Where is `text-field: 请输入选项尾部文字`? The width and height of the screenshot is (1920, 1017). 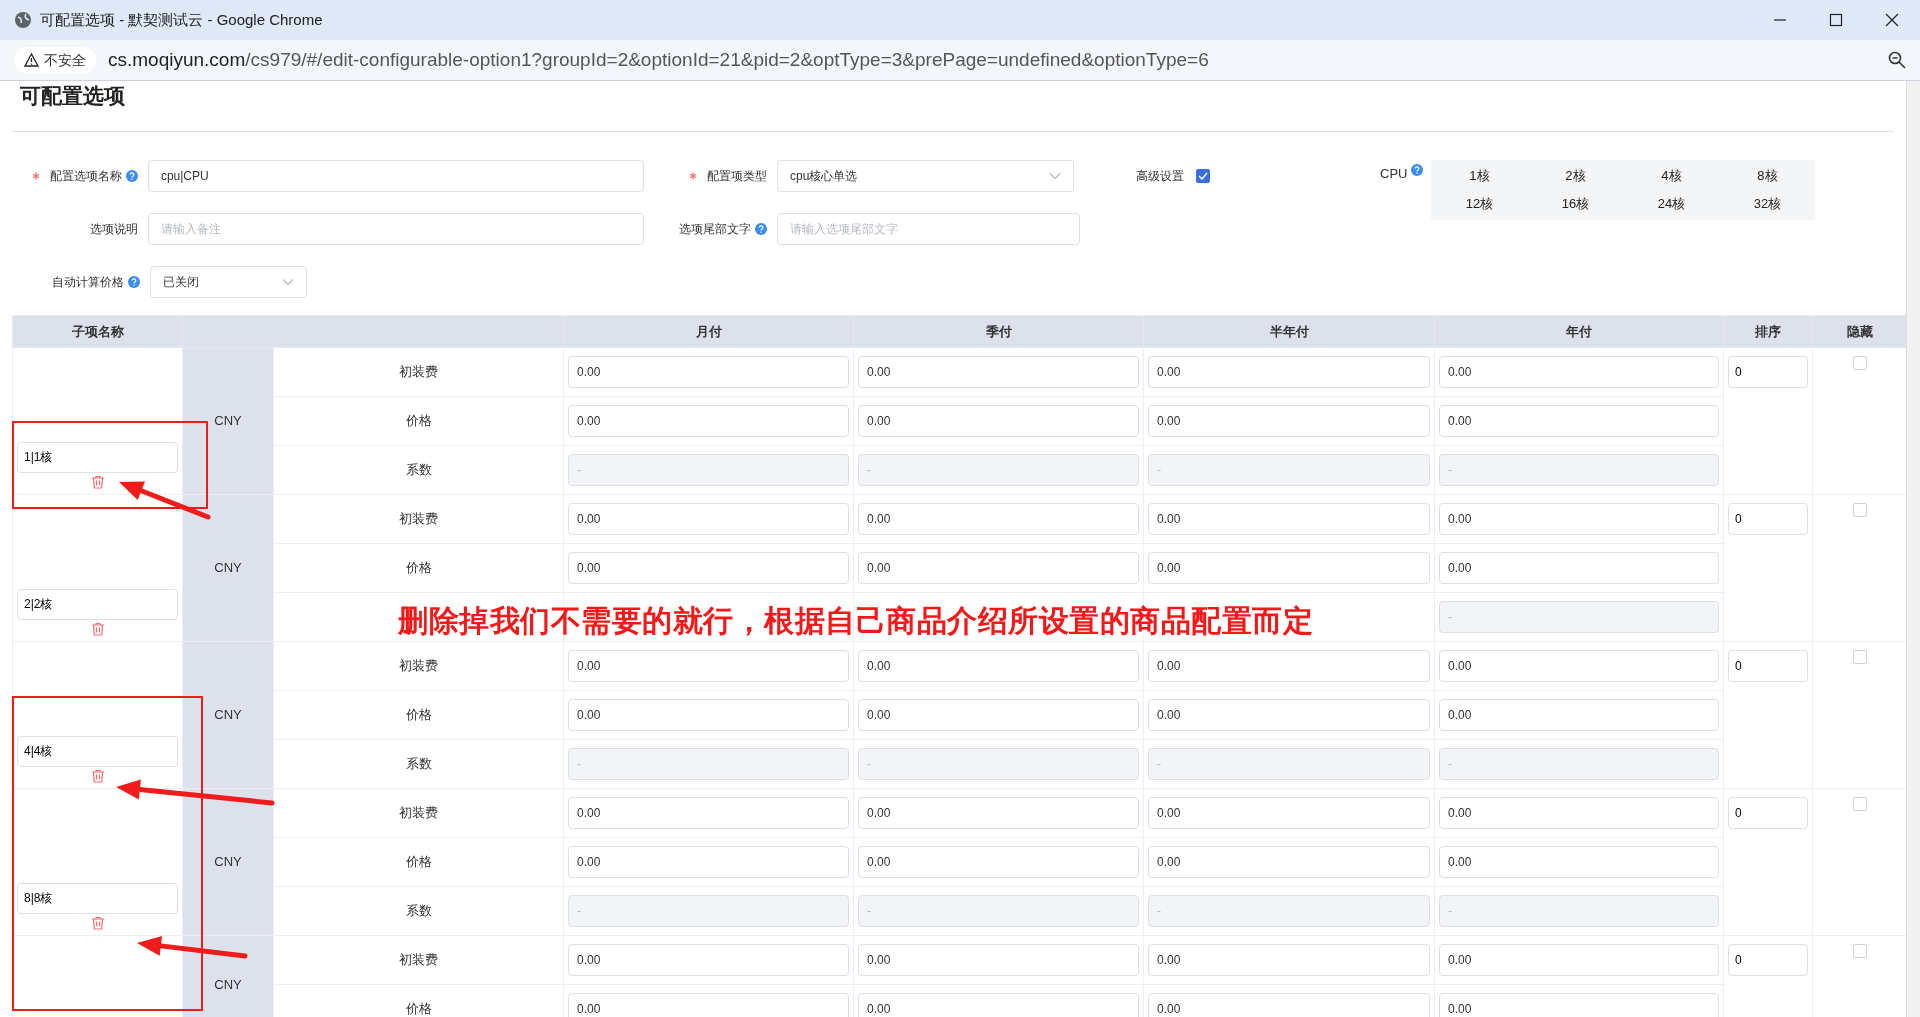 text-field: 请输入选项尾部文字 is located at coordinates (928, 229).